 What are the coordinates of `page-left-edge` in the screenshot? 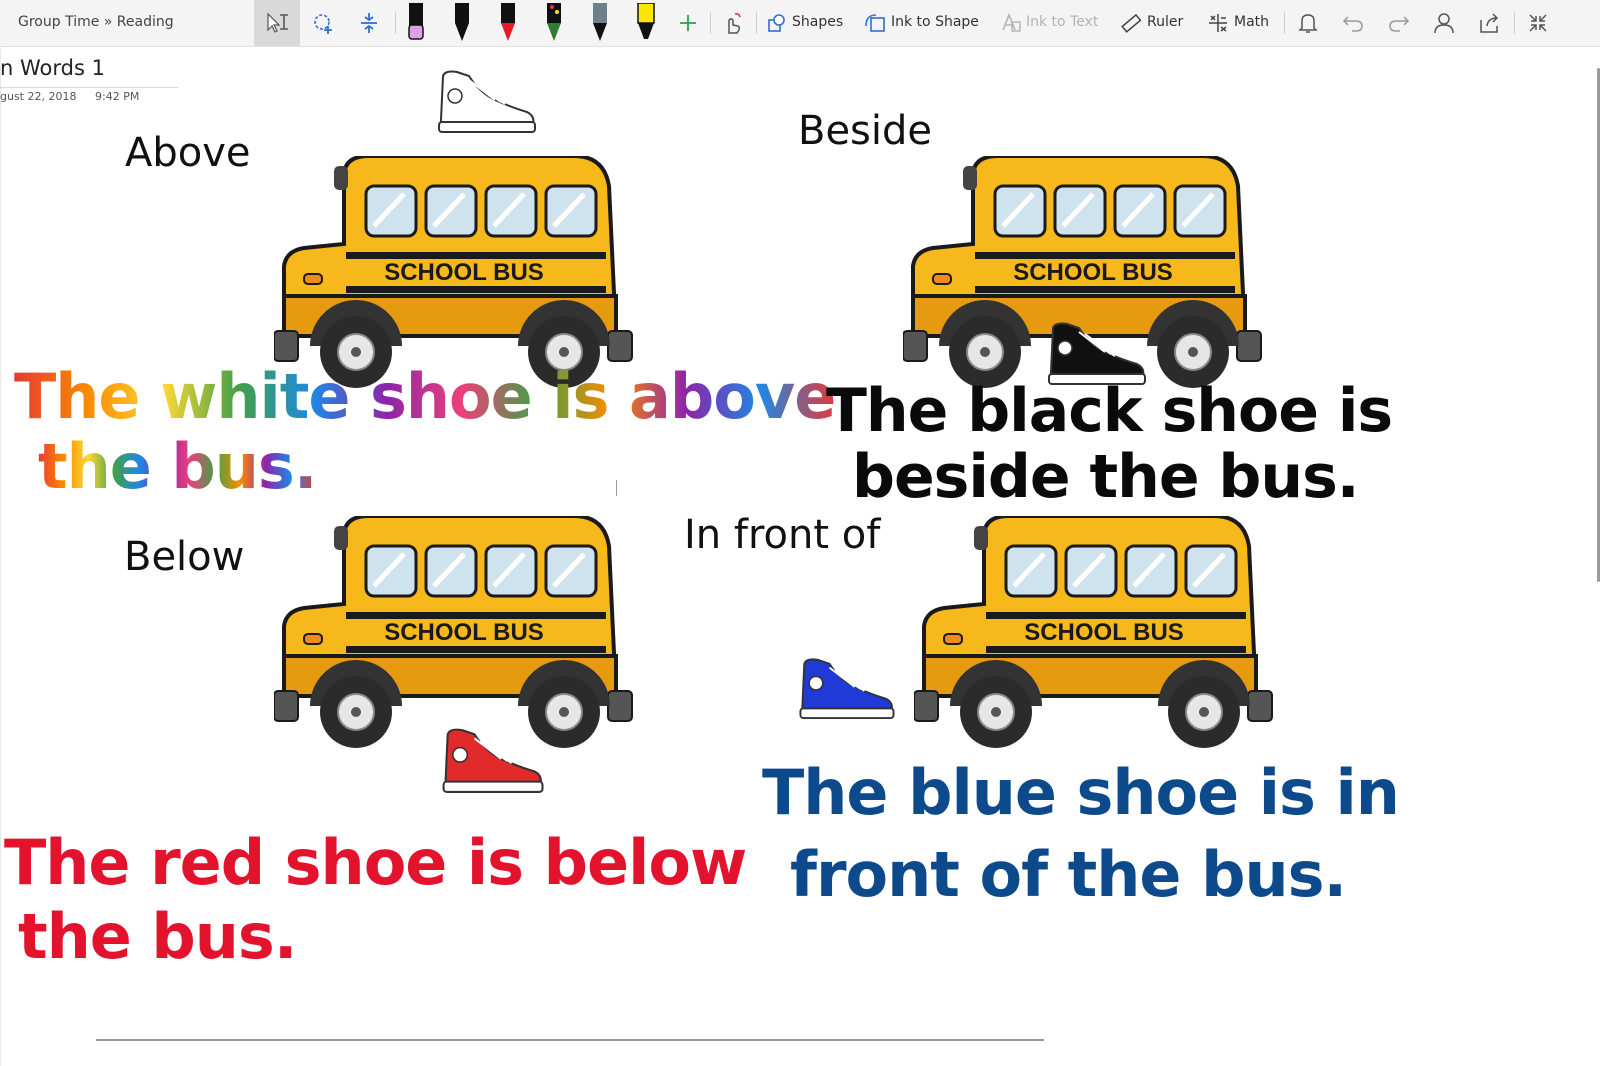 It's located at (0, 556).